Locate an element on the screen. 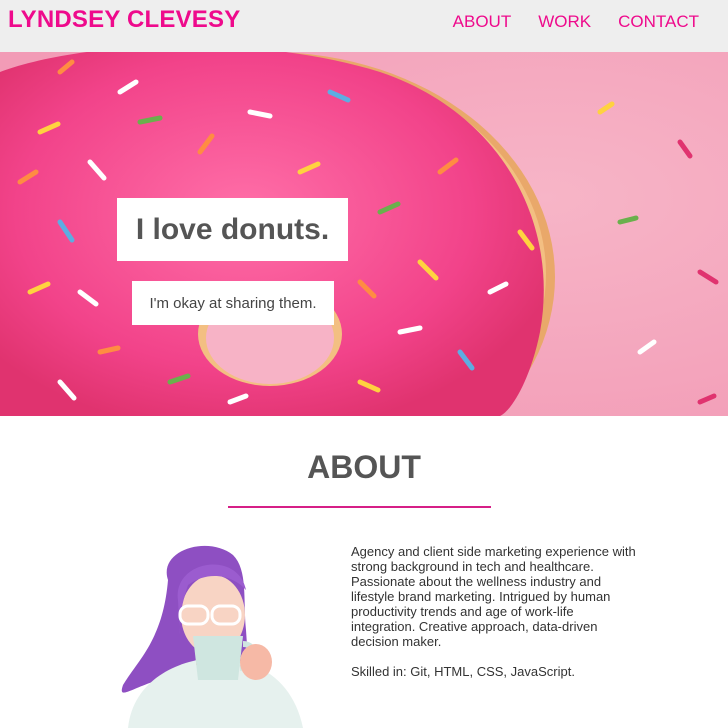 The image size is (728, 728). nav-contact-link: CONTACT is located at coordinates (658, 22).